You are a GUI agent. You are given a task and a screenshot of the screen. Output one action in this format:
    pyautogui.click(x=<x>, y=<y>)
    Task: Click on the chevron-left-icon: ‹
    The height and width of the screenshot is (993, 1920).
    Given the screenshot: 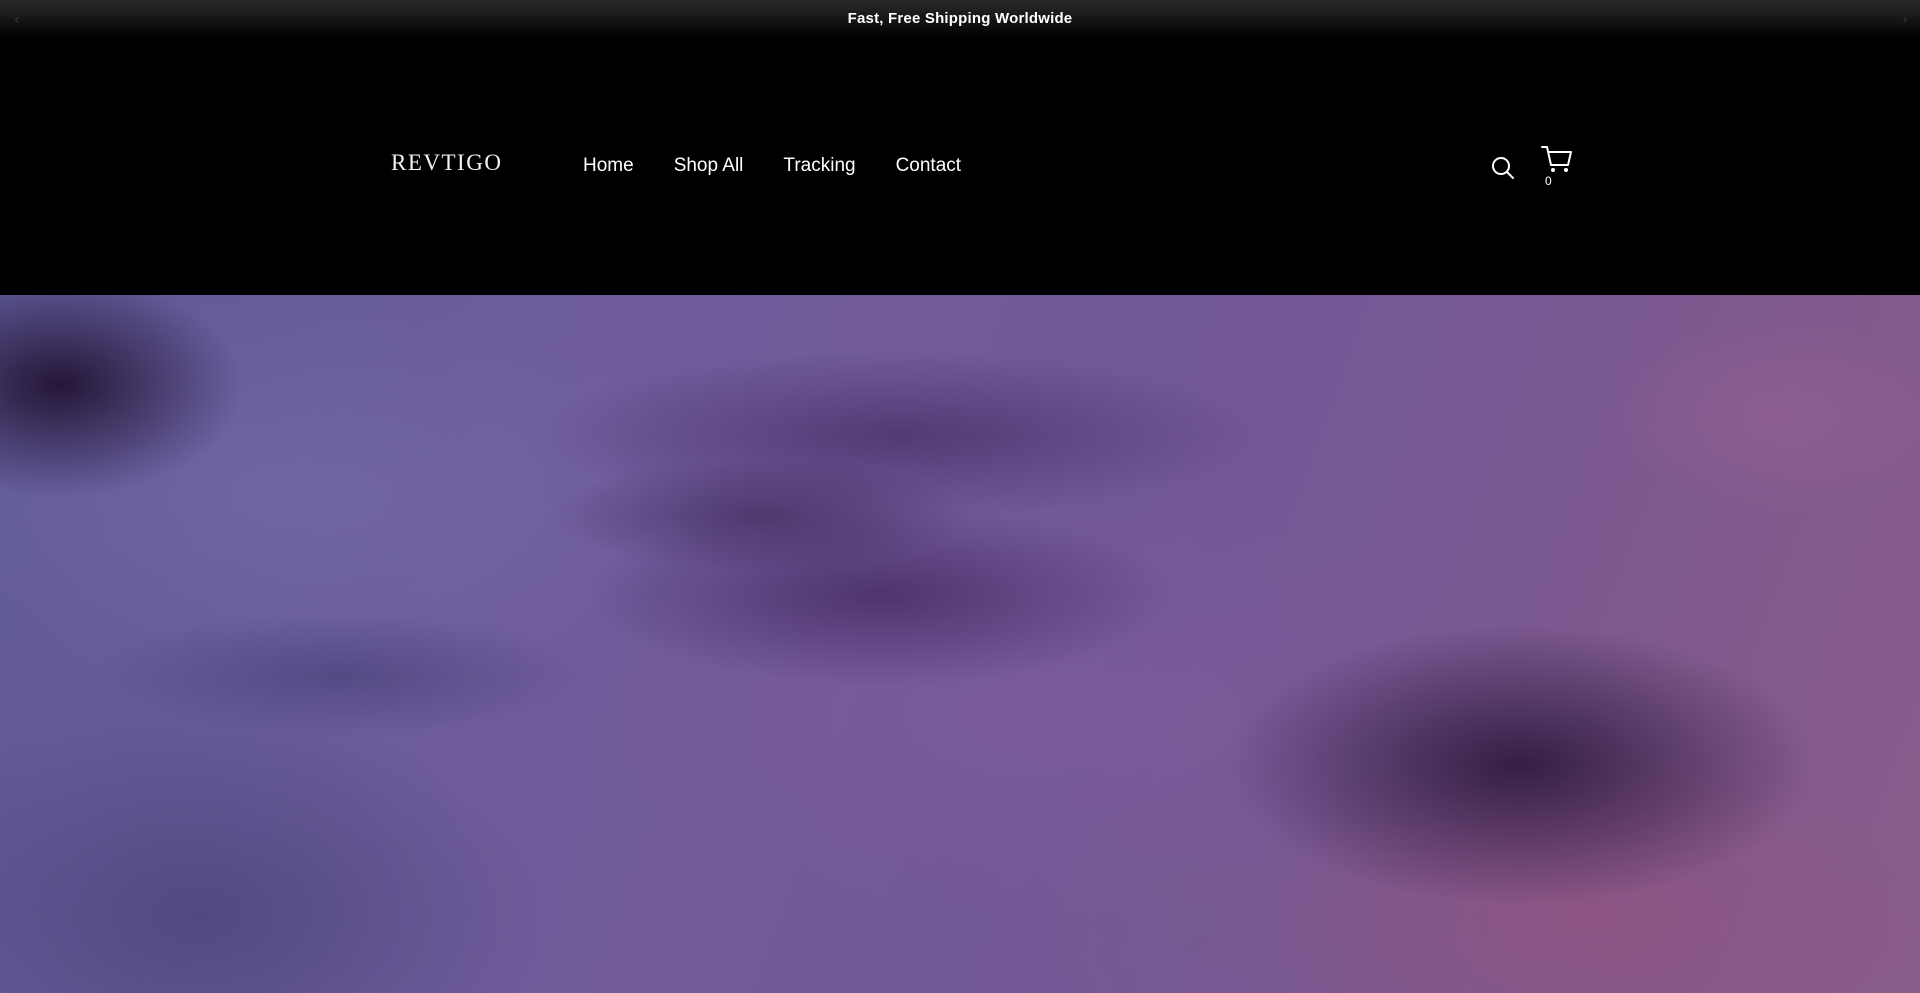 What is the action you would take?
    pyautogui.click(x=17, y=20)
    